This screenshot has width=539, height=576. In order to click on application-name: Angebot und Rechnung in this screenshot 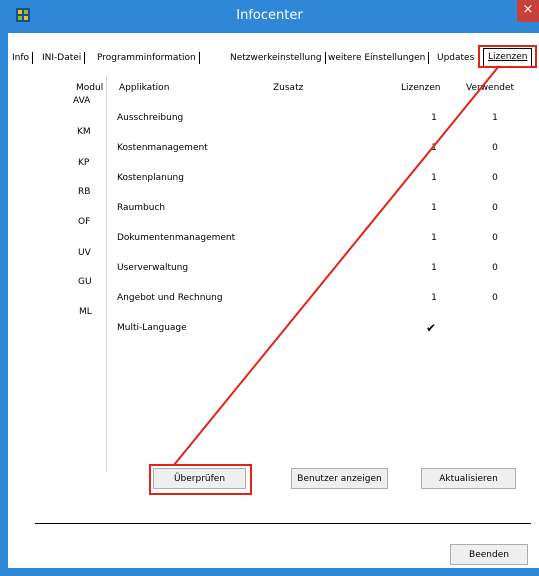, I will do `click(170, 298)`.